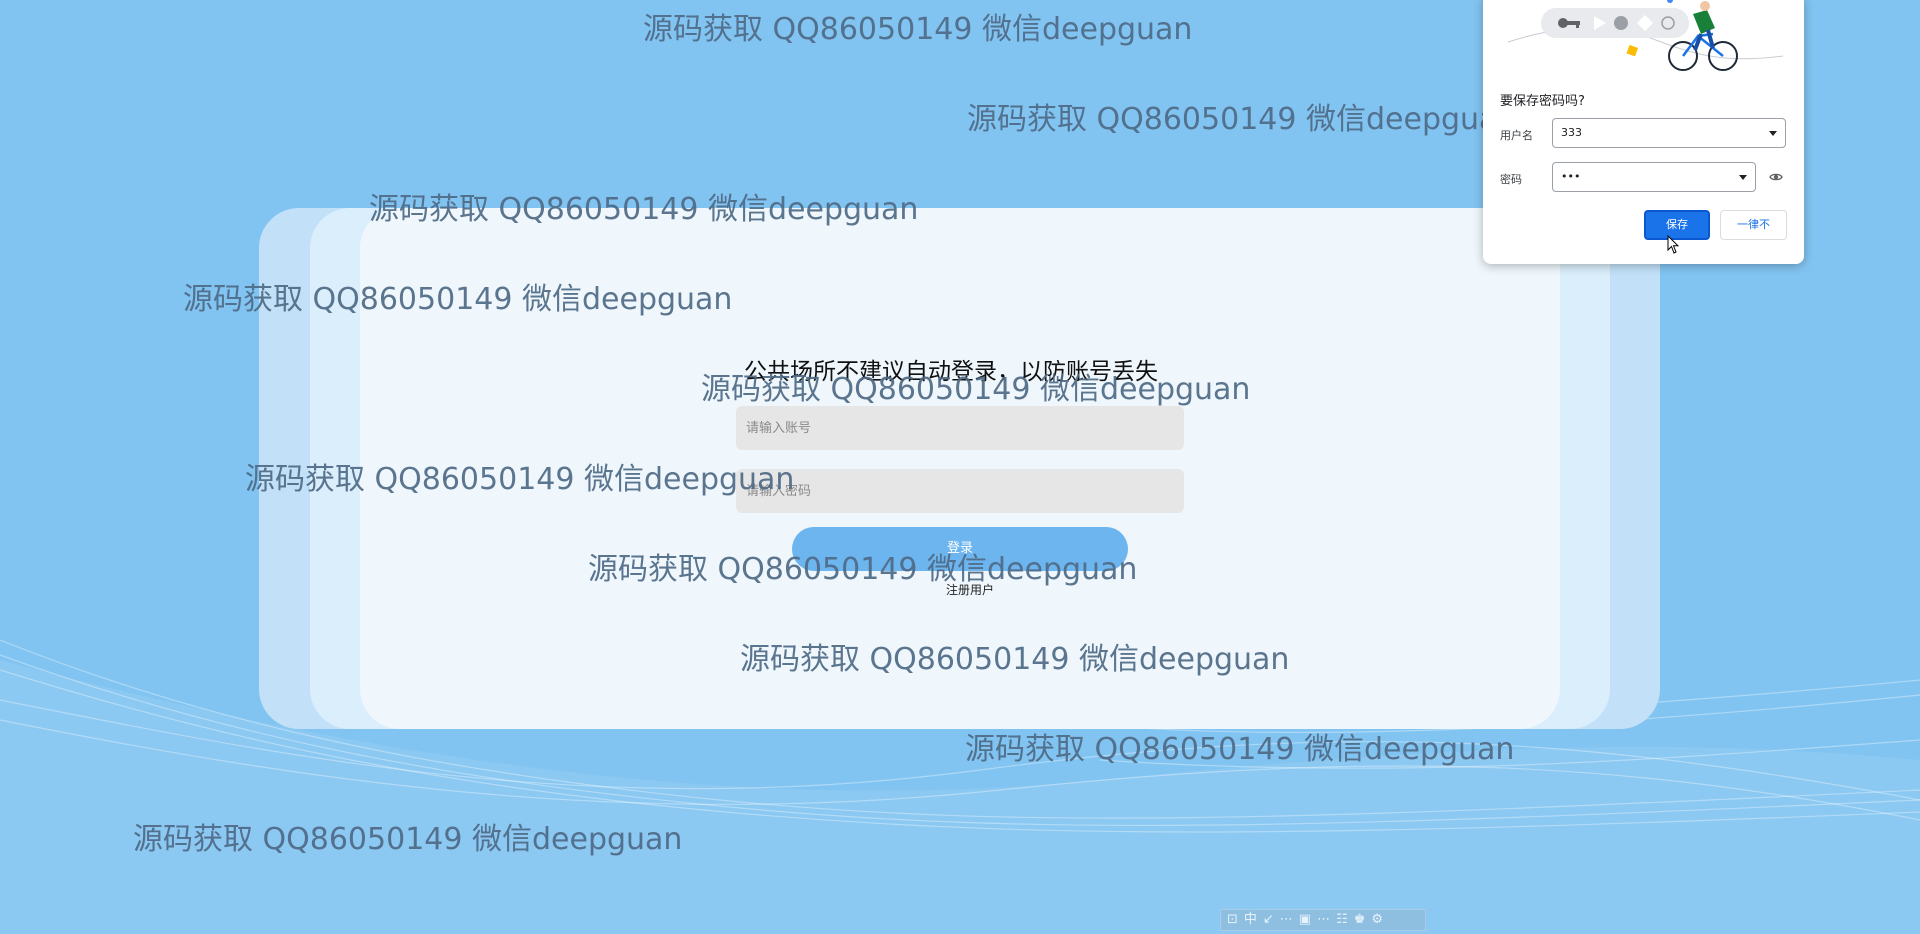 The width and height of the screenshot is (1920, 934). Describe the element at coordinates (1654, 177) in the screenshot. I see `password-dropdown: •••` at that location.